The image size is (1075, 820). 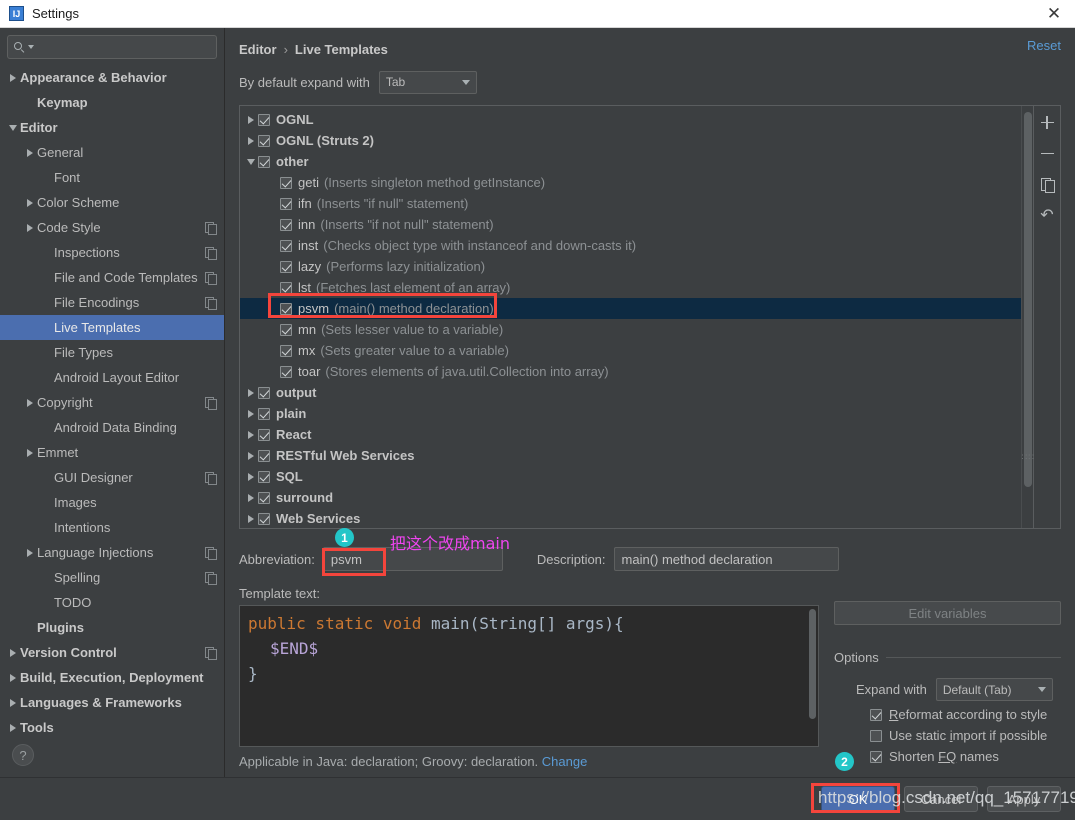 What do you see at coordinates (812, 664) in the screenshot?
I see `code-scrollbar-thumb` at bounding box center [812, 664].